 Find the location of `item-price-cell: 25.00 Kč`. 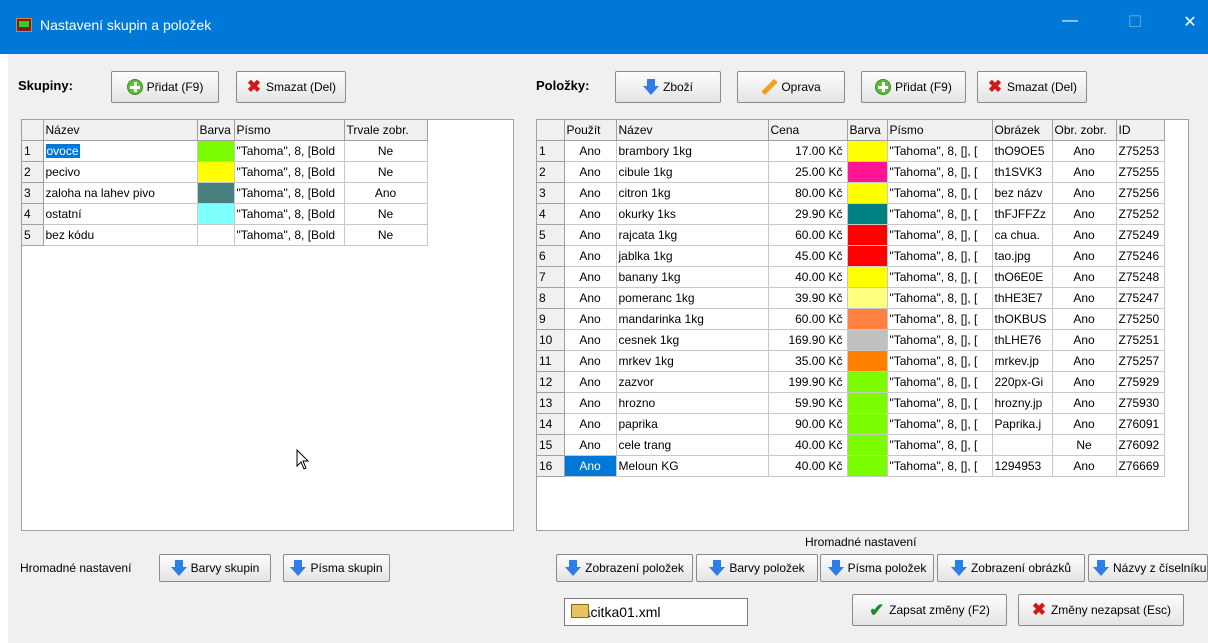

item-price-cell: 25.00 Kč is located at coordinates (808, 172).